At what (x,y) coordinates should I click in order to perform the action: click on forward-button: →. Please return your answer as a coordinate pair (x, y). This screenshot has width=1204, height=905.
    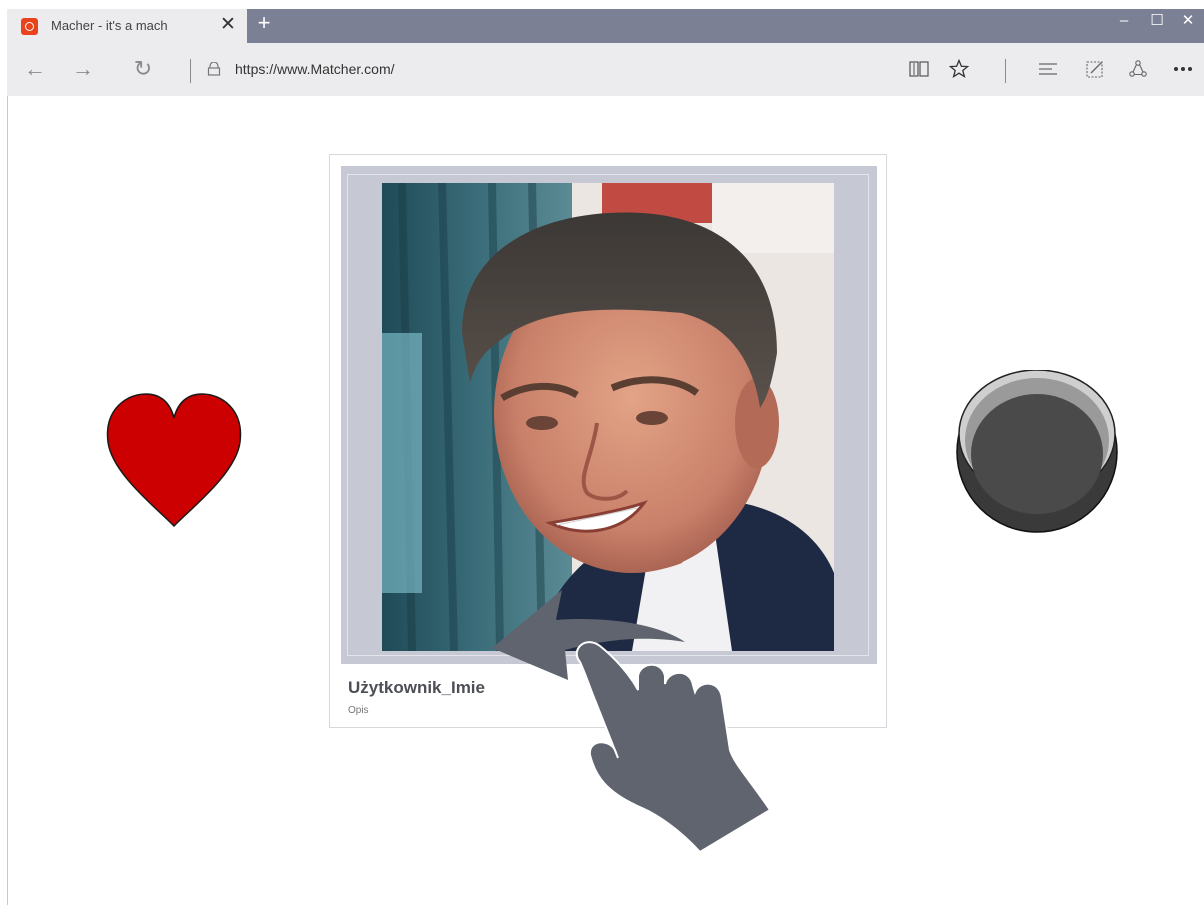
    Looking at the image, I should click on (83, 69).